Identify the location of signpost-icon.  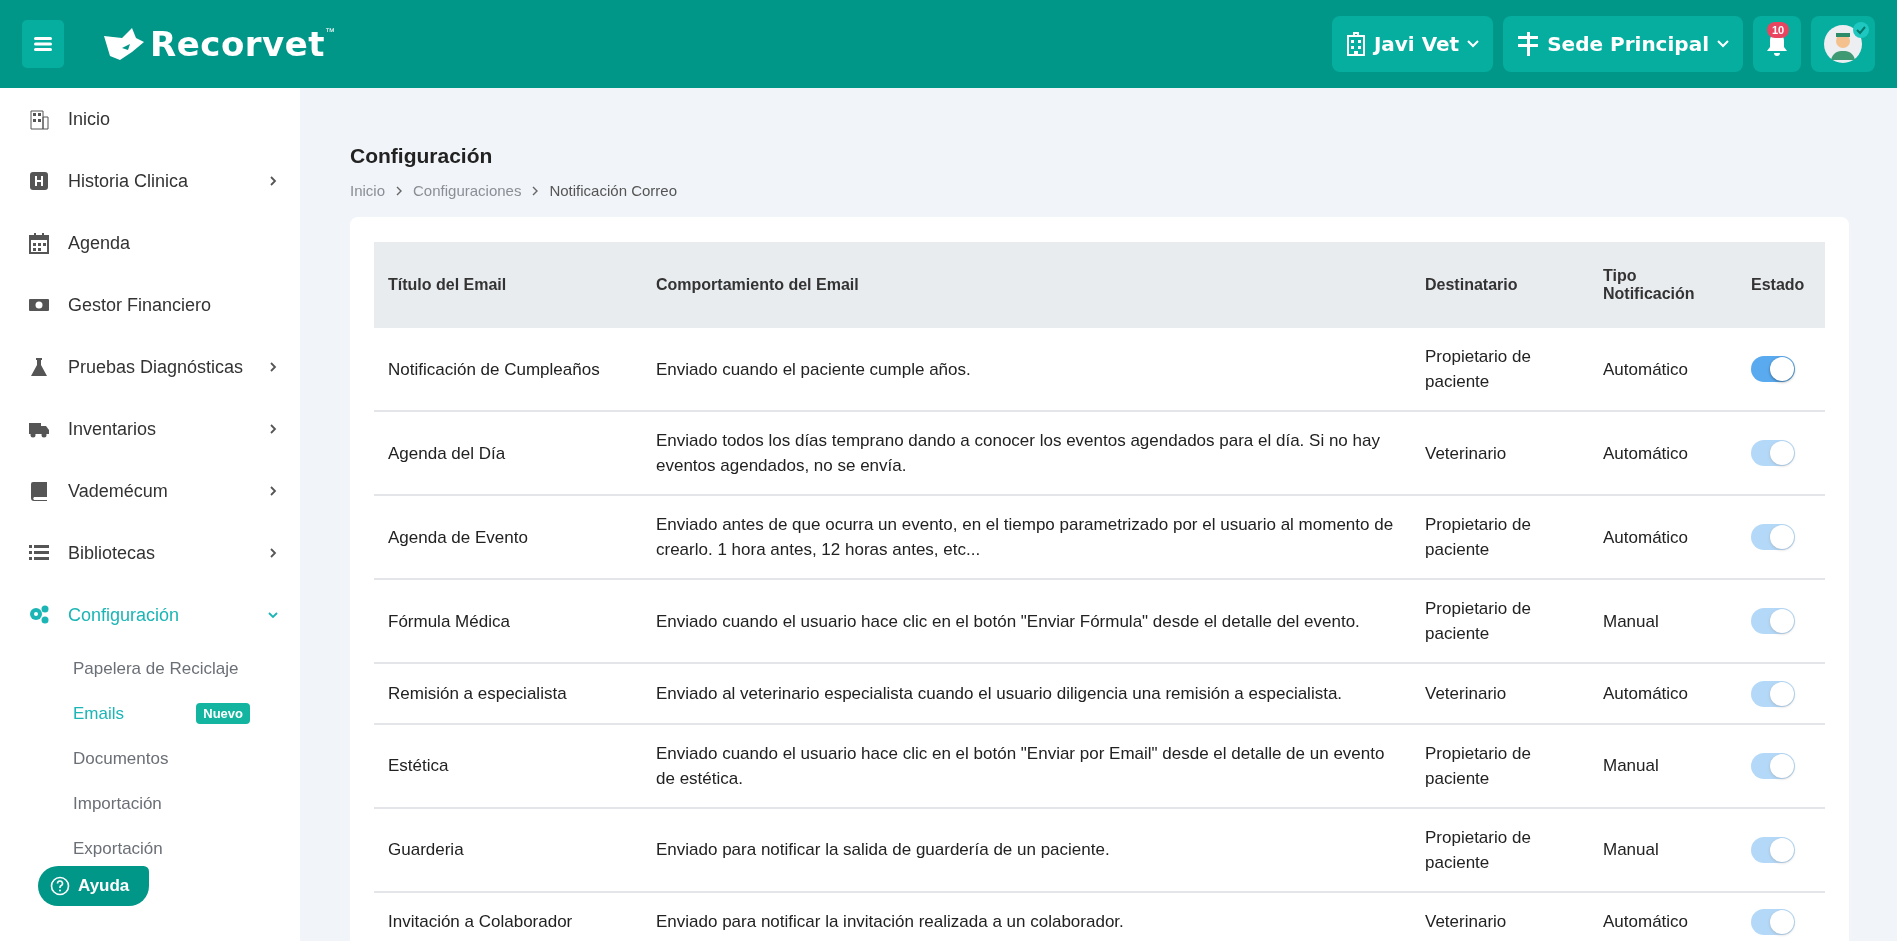
(1528, 44).